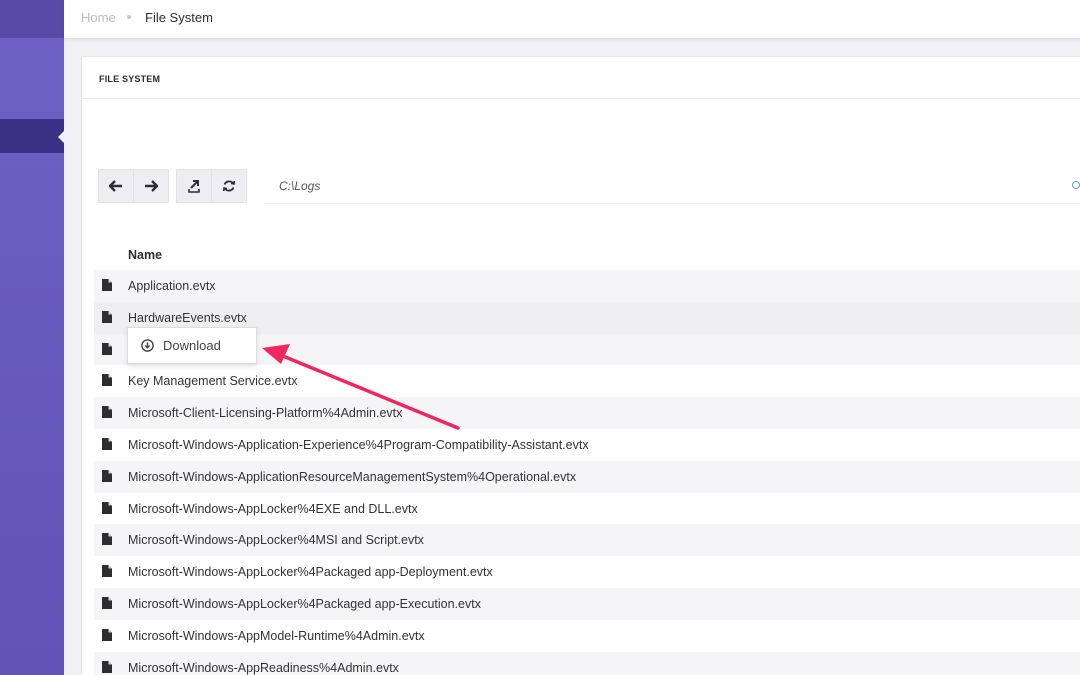 Image resolution: width=1080 pixels, height=675 pixels. I want to click on card-header: FILE SYSTEM, so click(581, 78).